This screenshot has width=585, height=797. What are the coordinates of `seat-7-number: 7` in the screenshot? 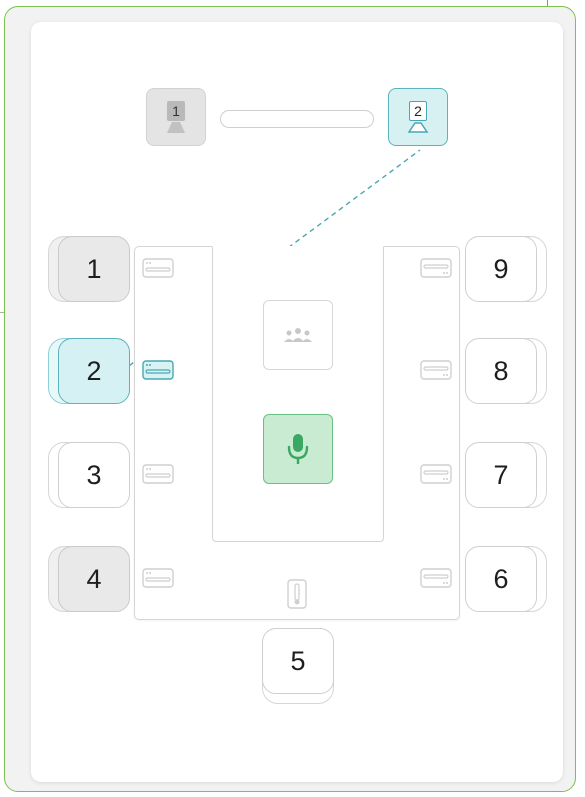 It's located at (501, 474).